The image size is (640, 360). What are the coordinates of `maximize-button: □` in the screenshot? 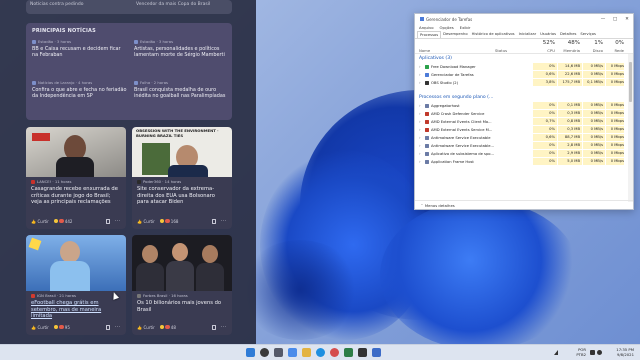 It's located at (615, 19).